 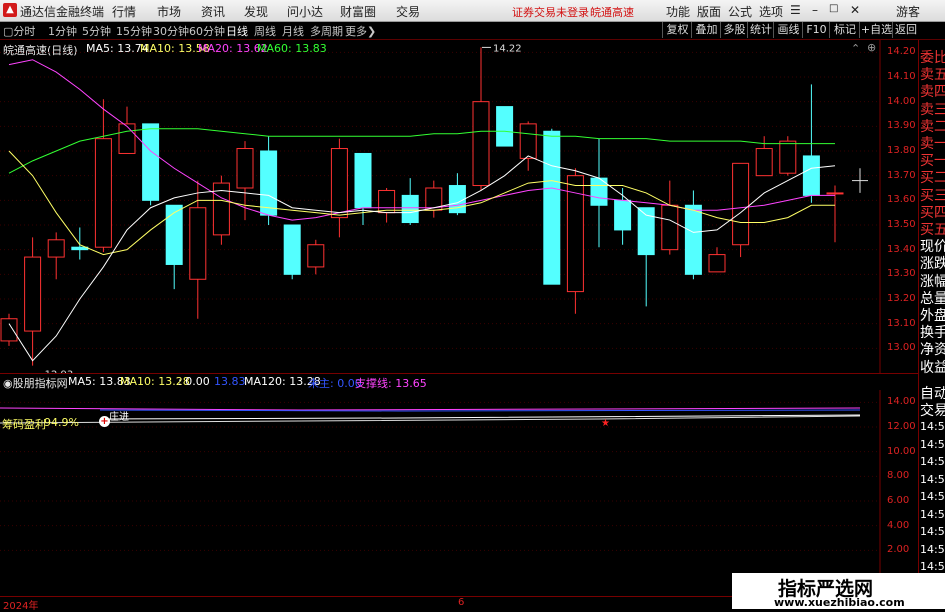 What do you see at coordinates (507, 48) in the screenshot?
I see `high-price-label: 14.22` at bounding box center [507, 48].